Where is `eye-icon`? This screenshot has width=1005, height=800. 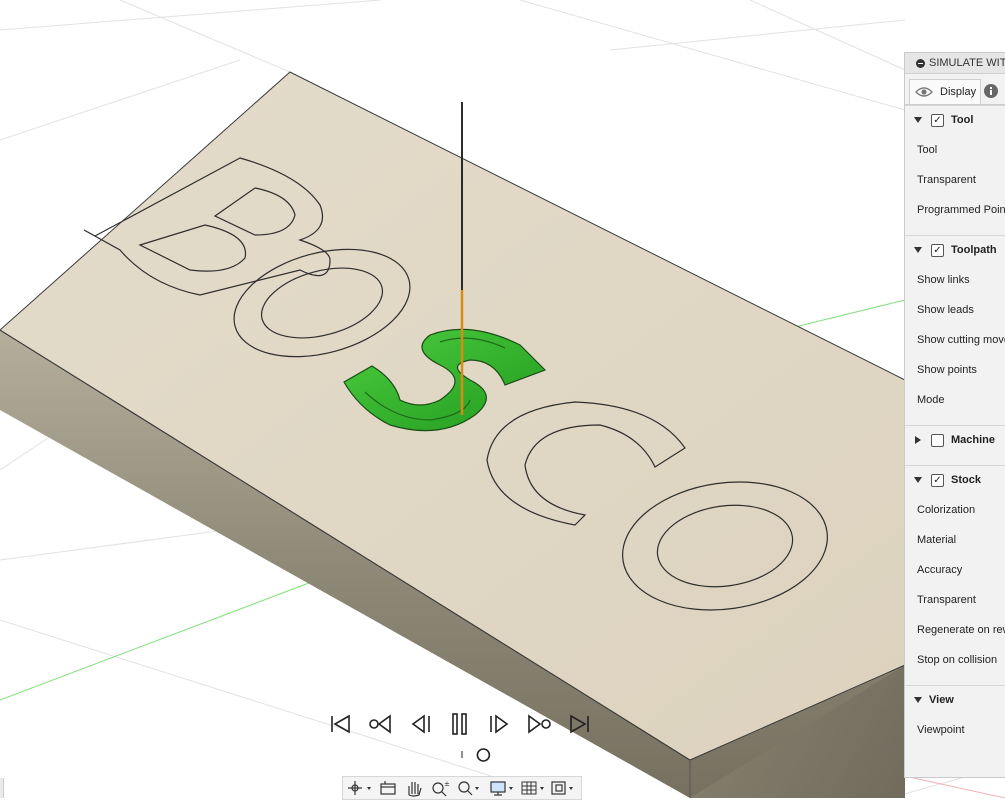 eye-icon is located at coordinates (924, 92).